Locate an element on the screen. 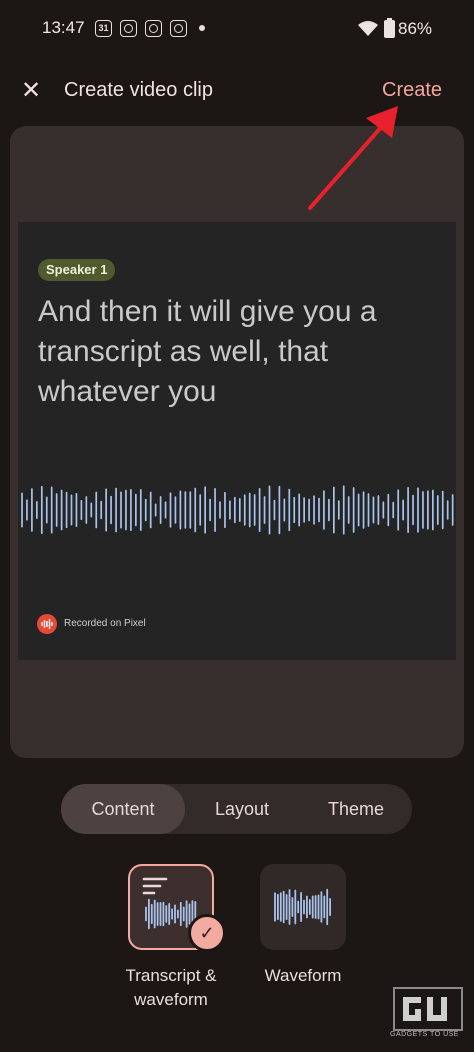  notification-dot is located at coordinates (202, 28).